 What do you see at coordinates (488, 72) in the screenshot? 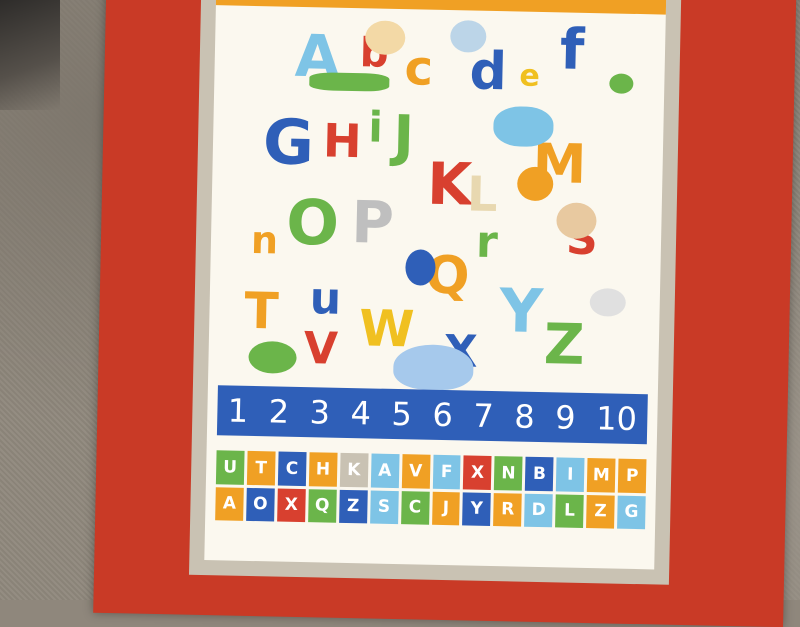
I see `alphabet-letter: d` at bounding box center [488, 72].